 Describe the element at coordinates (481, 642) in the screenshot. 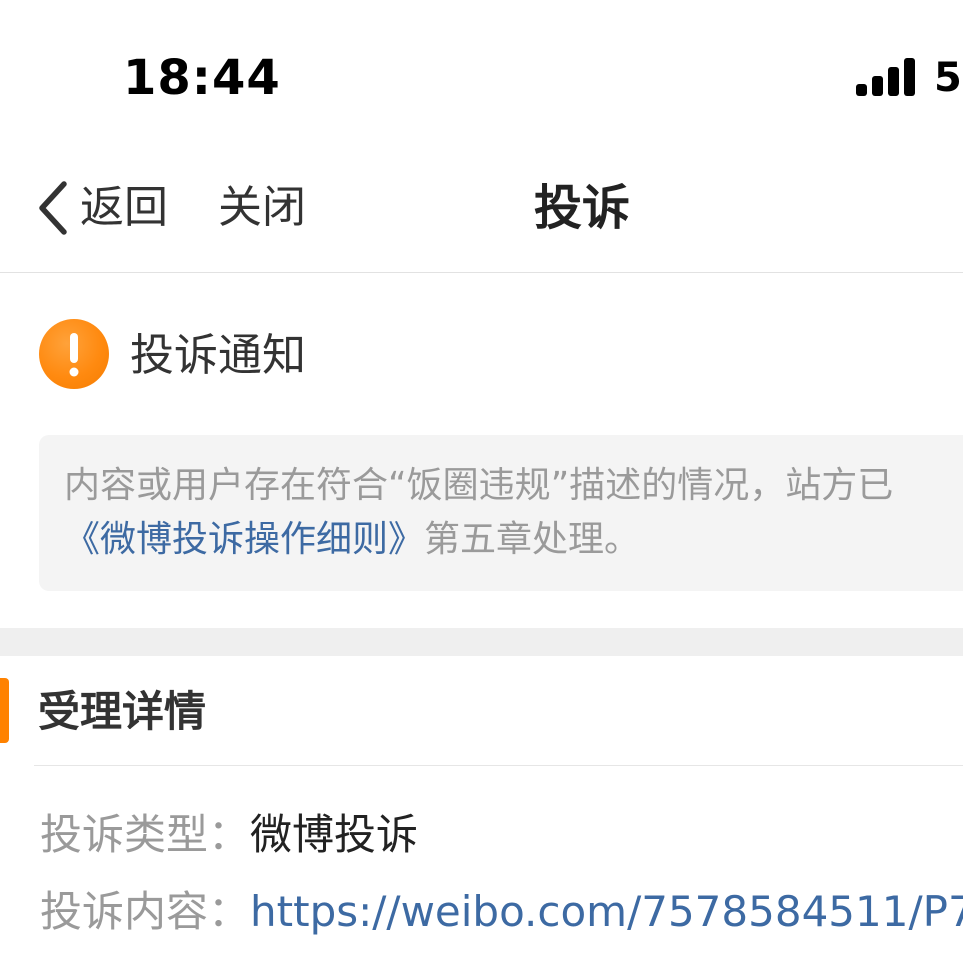

I see `section-separator` at that location.